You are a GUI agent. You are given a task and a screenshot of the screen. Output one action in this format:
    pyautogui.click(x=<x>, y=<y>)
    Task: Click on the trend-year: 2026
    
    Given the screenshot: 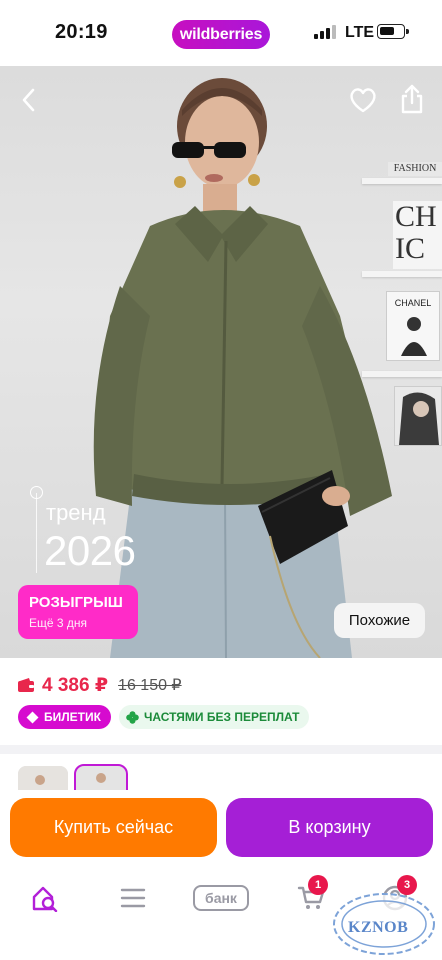 What is the action you would take?
    pyautogui.click(x=90, y=550)
    